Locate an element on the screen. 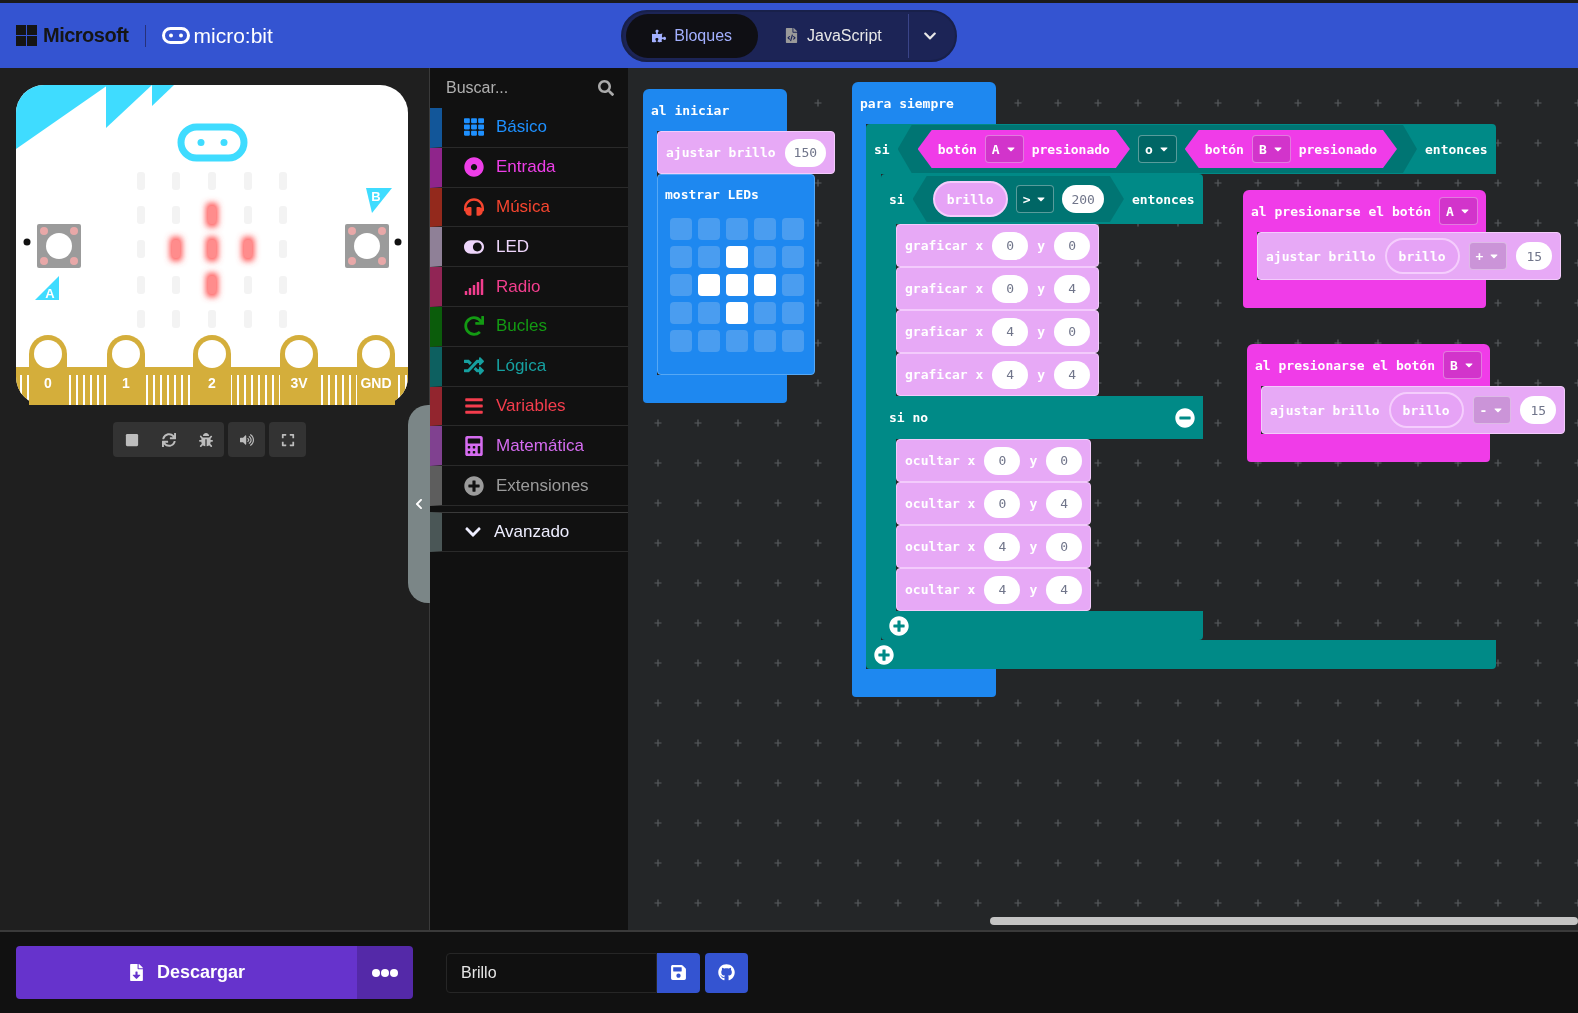 The width and height of the screenshot is (1578, 1013). save-icon is located at coordinates (678, 972).